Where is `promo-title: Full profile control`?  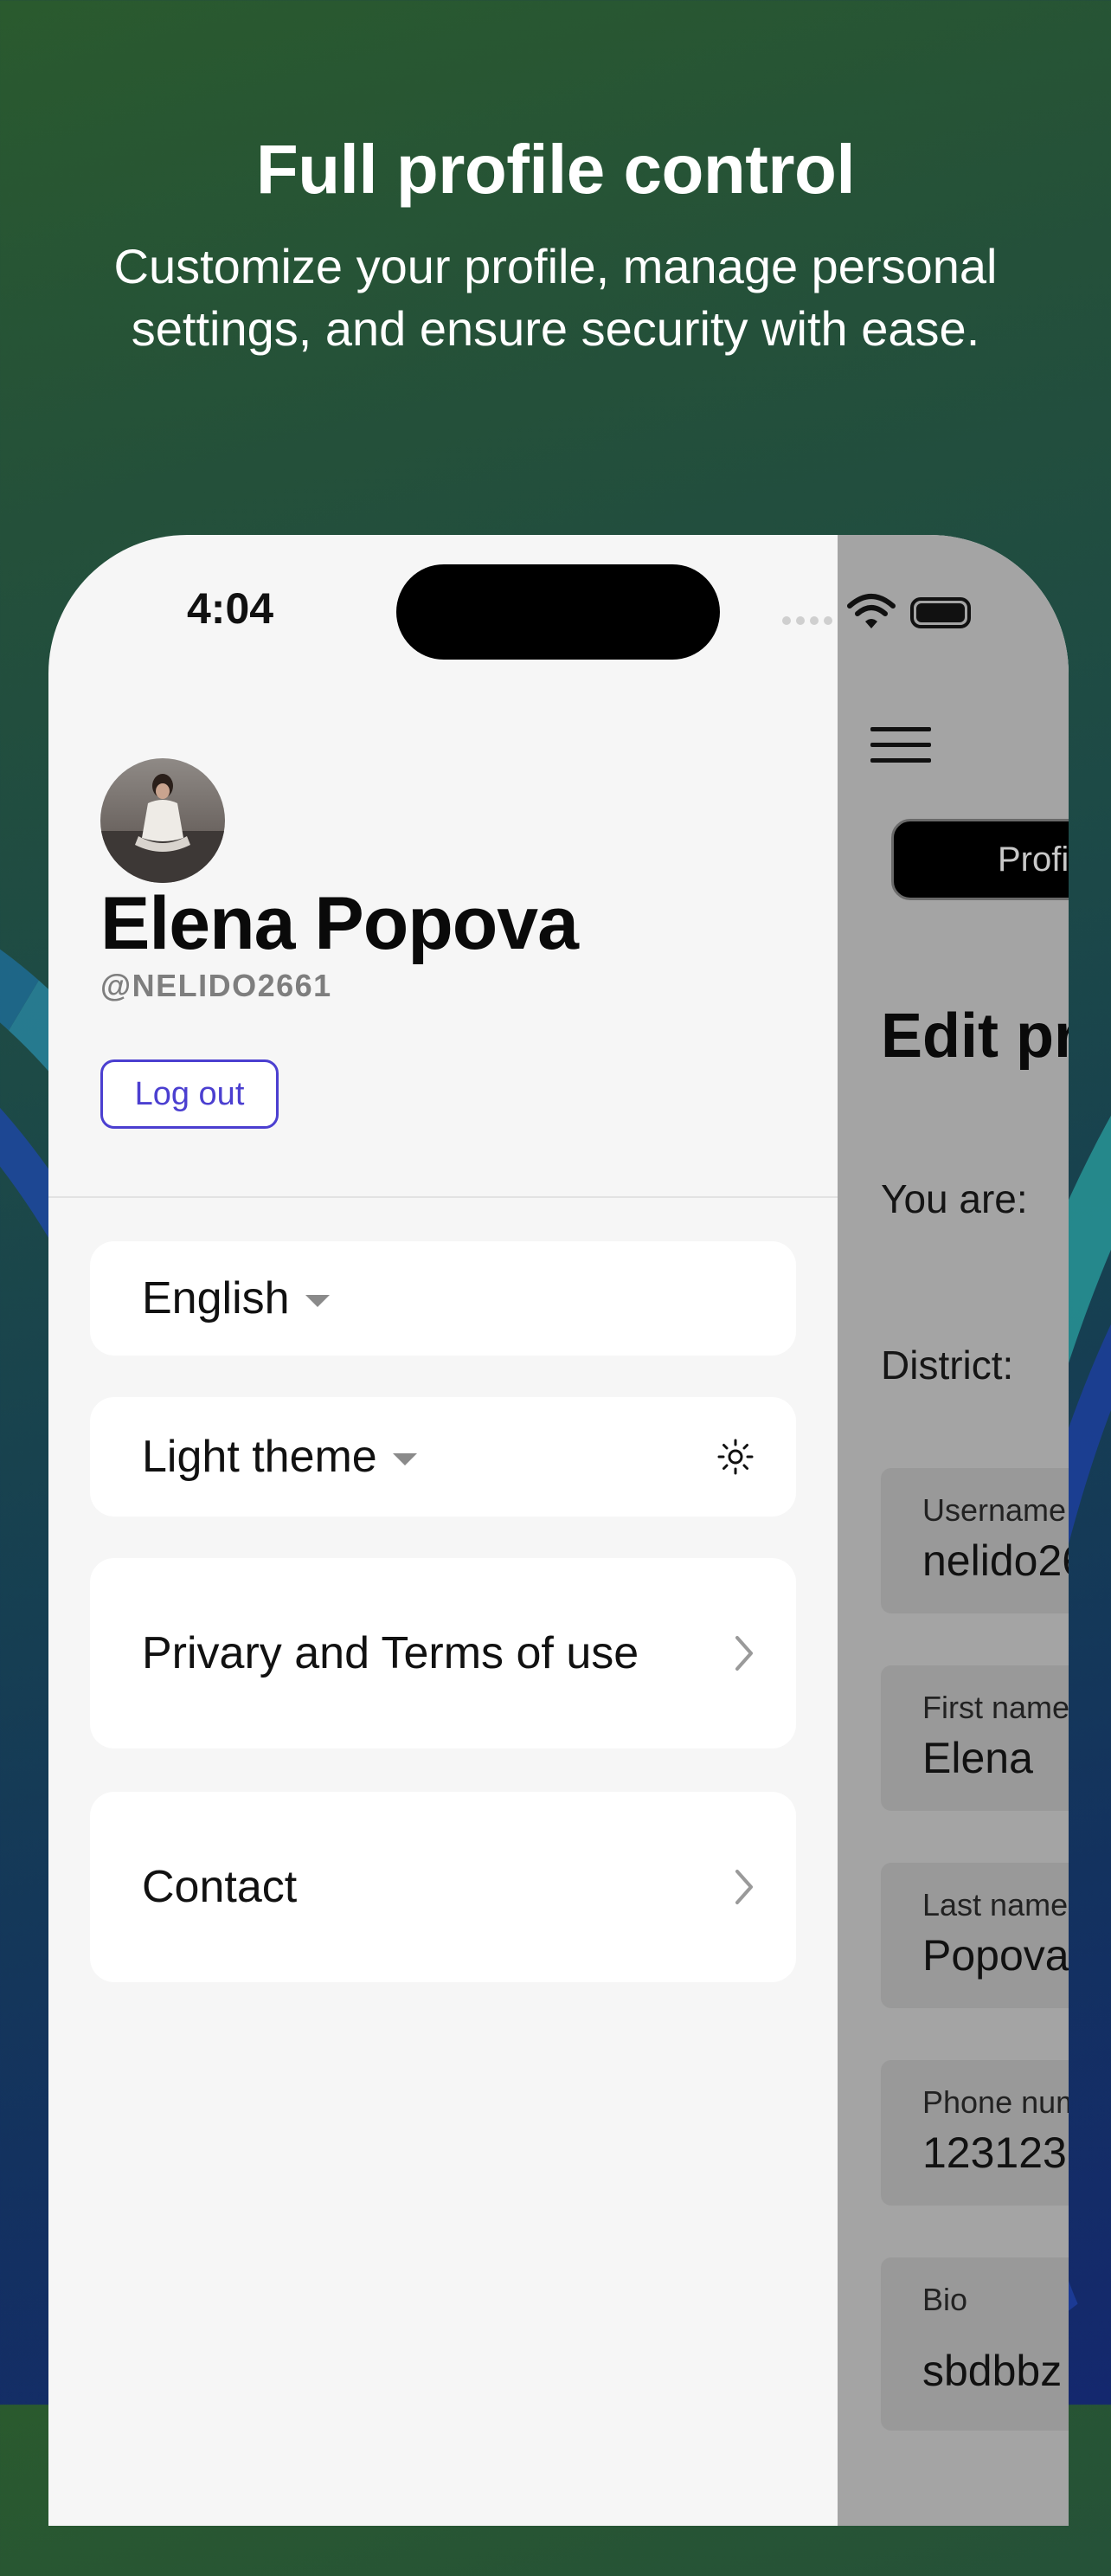 promo-title: Full profile control is located at coordinates (555, 169).